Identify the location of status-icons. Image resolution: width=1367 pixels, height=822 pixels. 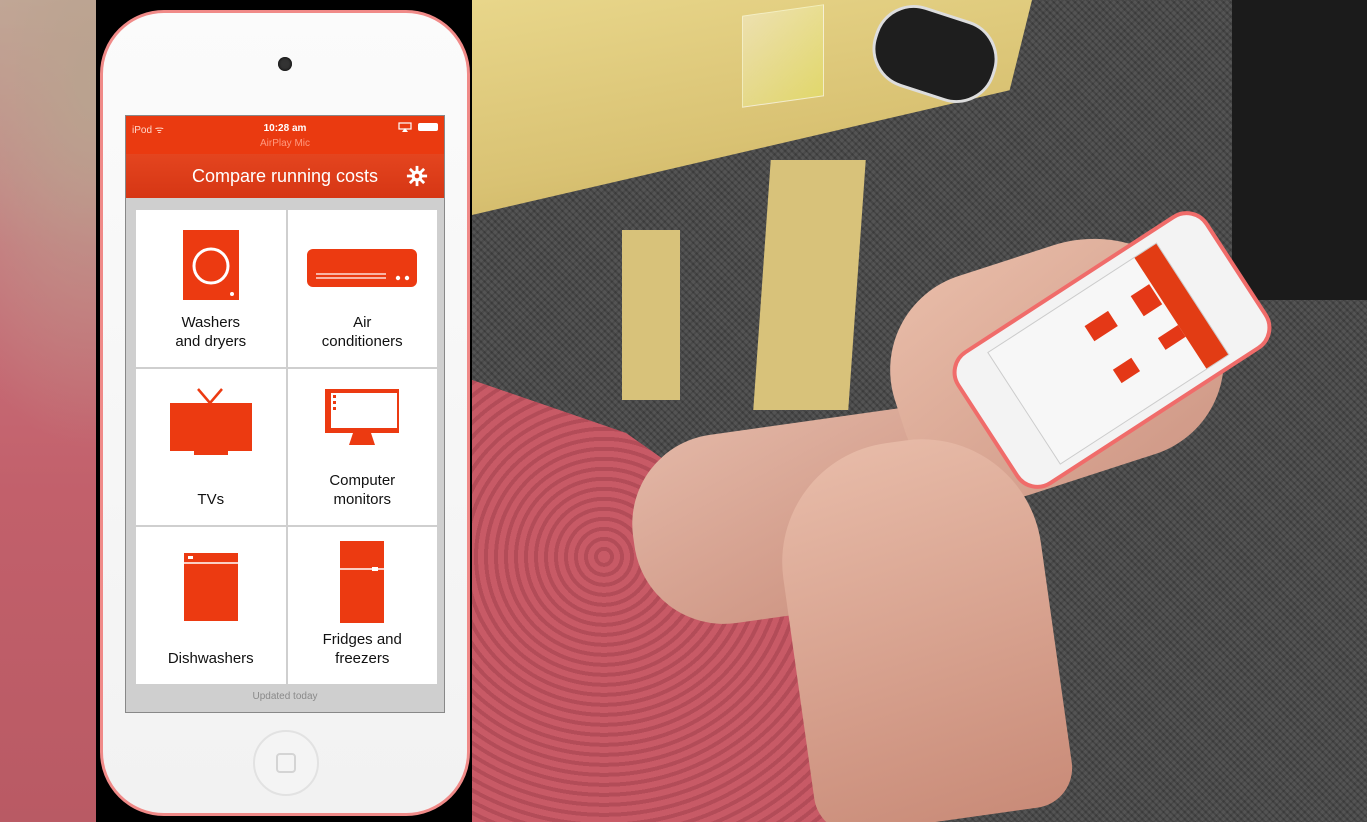
(418, 127).